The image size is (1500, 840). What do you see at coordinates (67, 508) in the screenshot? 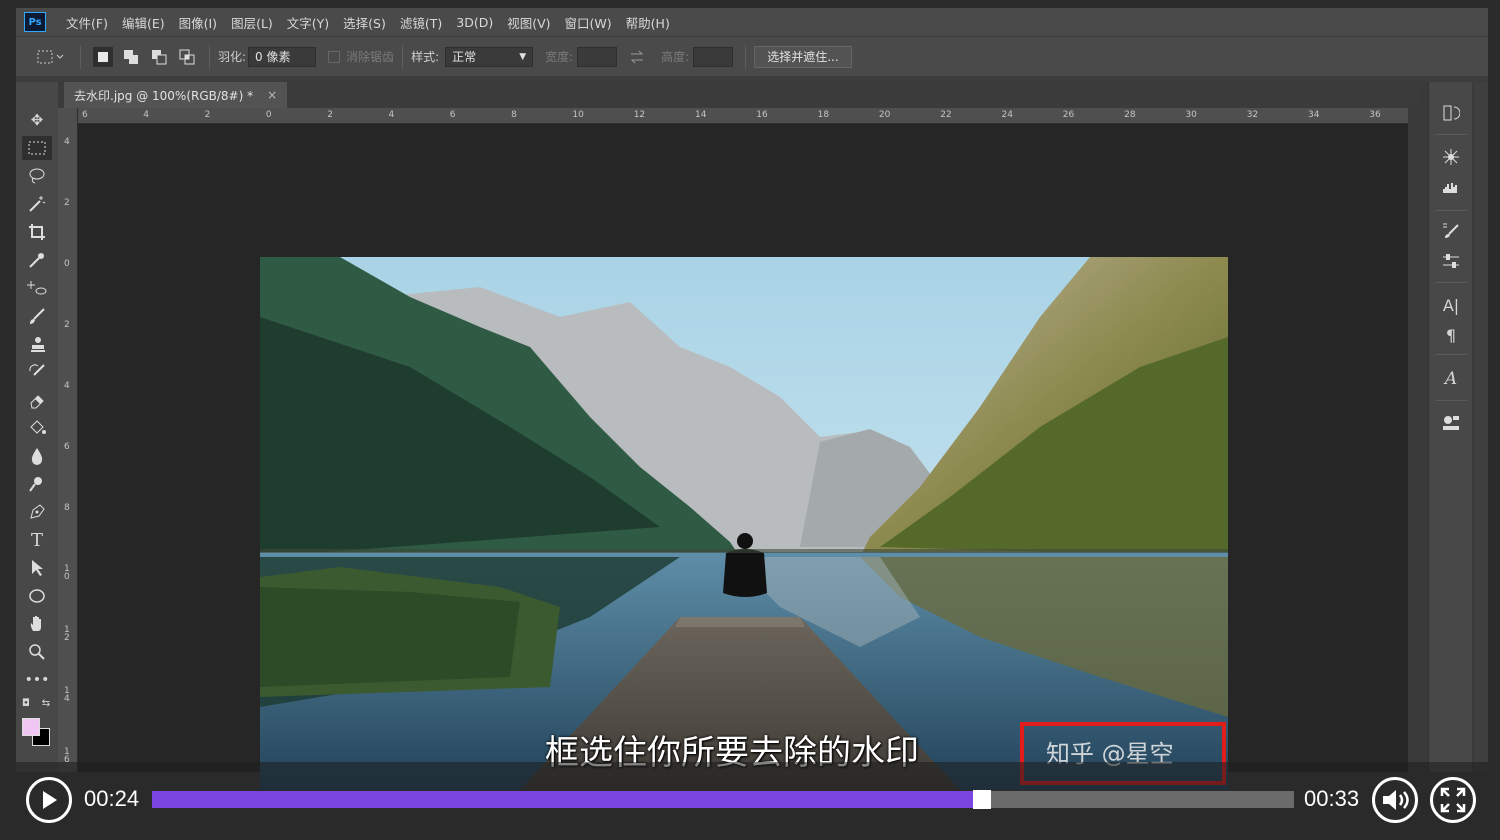
I see `ruler-v-label: 8` at bounding box center [67, 508].